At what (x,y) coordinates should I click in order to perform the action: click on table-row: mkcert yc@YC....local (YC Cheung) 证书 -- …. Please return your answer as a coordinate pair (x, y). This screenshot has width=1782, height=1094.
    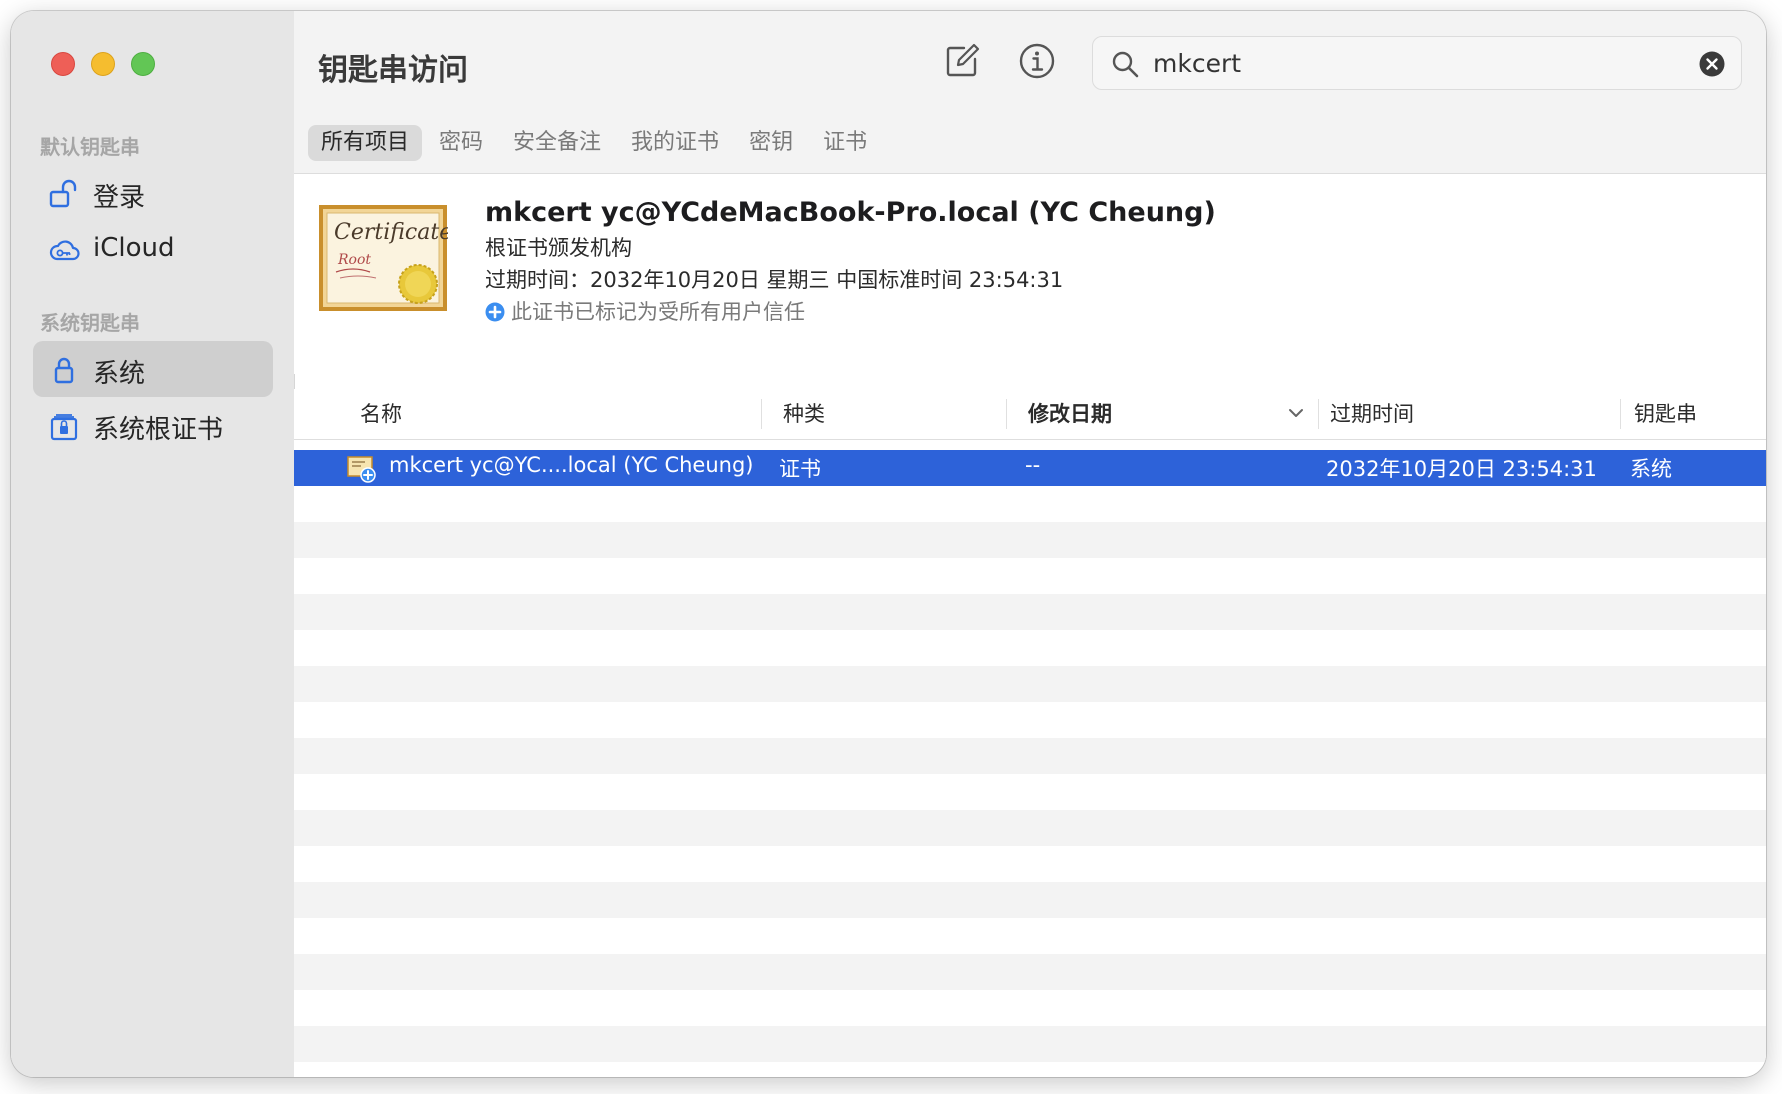
    Looking at the image, I should click on (1030, 468).